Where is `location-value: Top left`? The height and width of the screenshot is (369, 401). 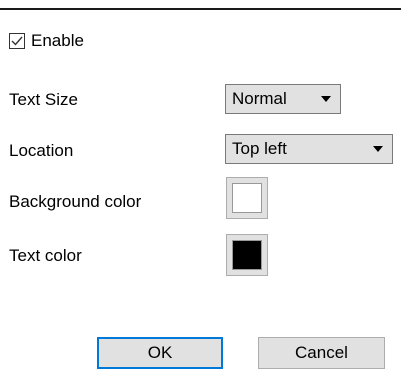
location-value: Top left is located at coordinates (259, 148).